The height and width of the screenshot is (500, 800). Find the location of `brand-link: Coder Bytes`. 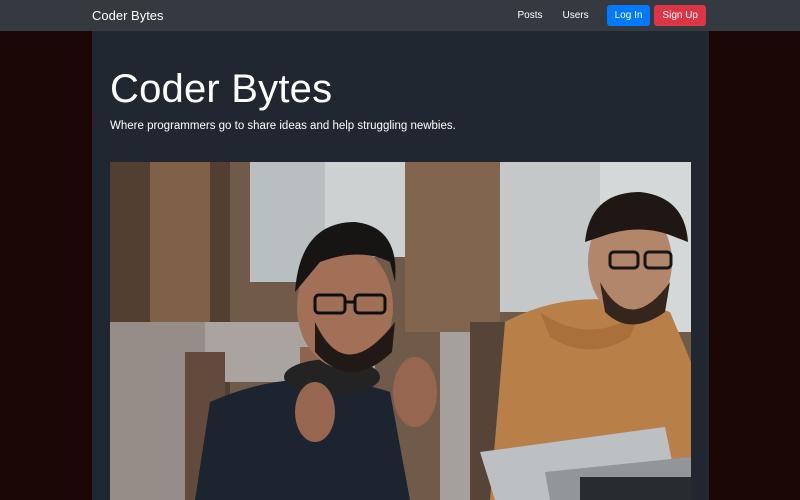

brand-link: Coder Bytes is located at coordinates (128, 15).